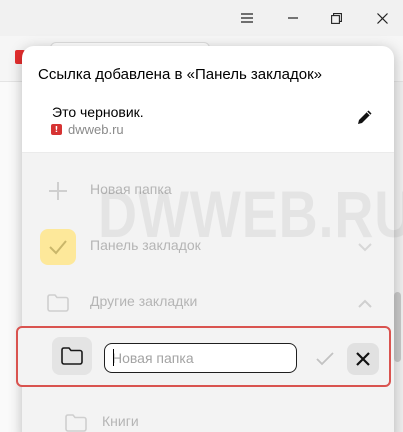  Describe the element at coordinates (180, 74) in the screenshot. I see `popup-title: Ссылка добавлена в «Панель закладок»` at that location.